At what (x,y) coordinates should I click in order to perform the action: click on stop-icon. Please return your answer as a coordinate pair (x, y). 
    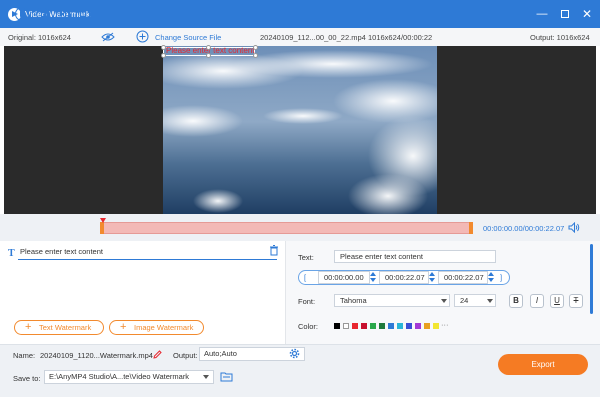
    Looking at the image, I should click on (43, 14).